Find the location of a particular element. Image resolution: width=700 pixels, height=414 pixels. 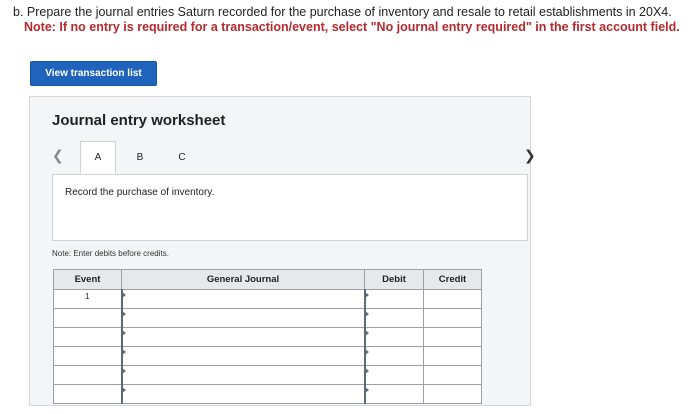

event-cell: 1 is located at coordinates (87, 299).